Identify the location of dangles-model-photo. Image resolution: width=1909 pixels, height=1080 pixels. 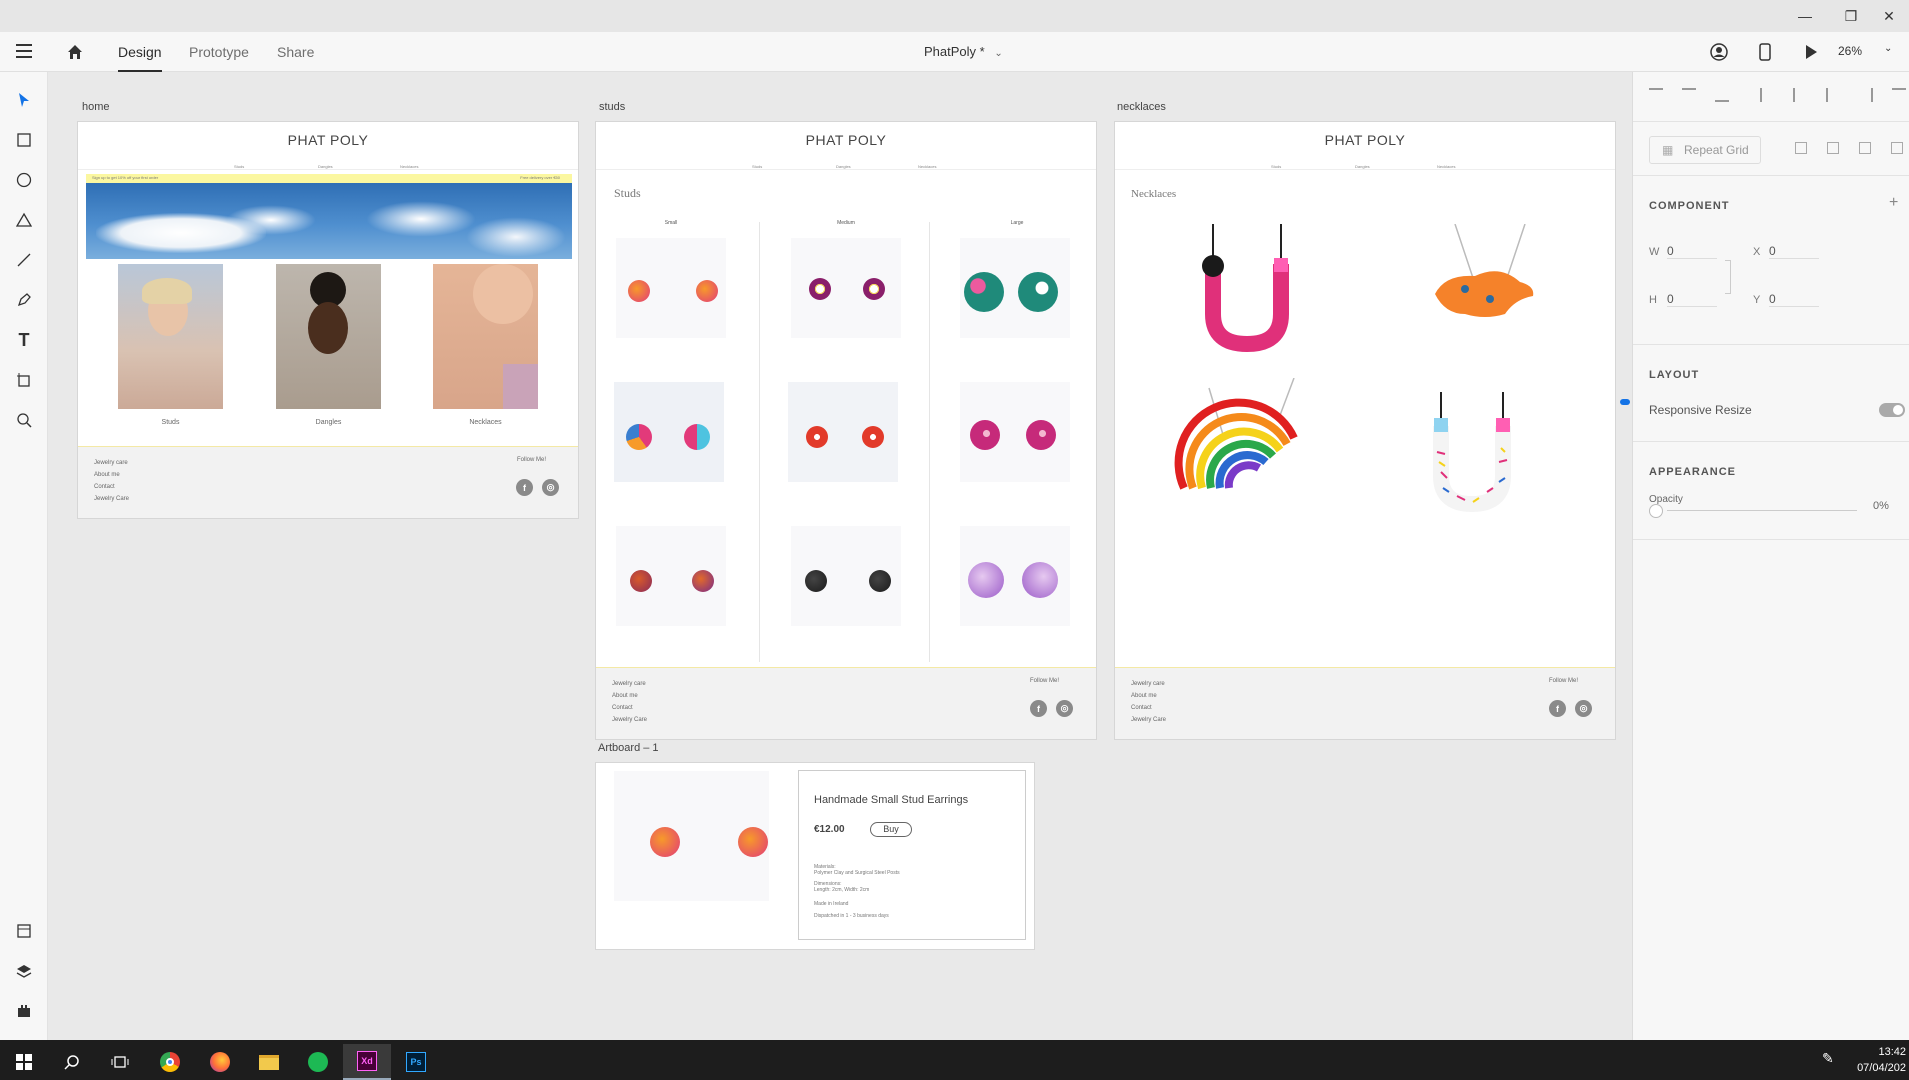
(328, 336).